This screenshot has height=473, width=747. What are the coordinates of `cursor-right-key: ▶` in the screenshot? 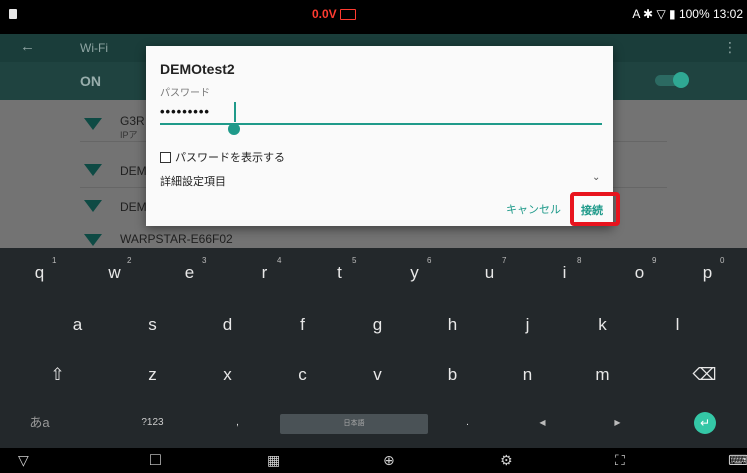 It's located at (617, 423).